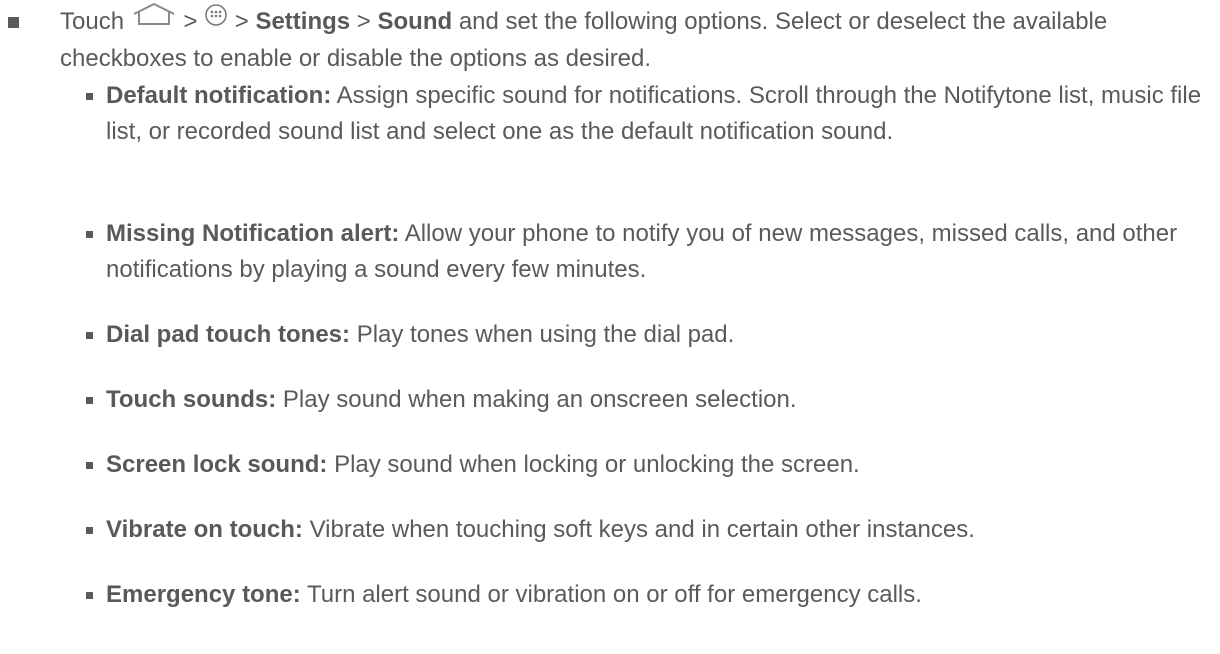 The width and height of the screenshot is (1220, 654). Describe the element at coordinates (203, 594) in the screenshot. I see `option-term: Emergency tone:` at that location.